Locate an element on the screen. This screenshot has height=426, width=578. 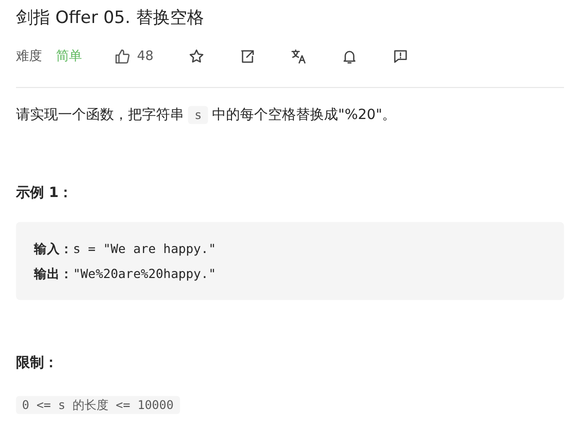
like-button: 48 is located at coordinates (134, 56).